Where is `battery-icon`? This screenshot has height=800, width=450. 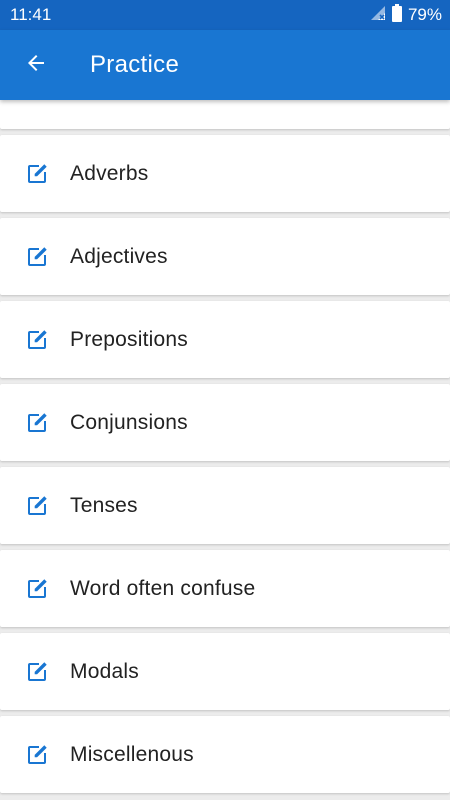
battery-icon is located at coordinates (396, 15).